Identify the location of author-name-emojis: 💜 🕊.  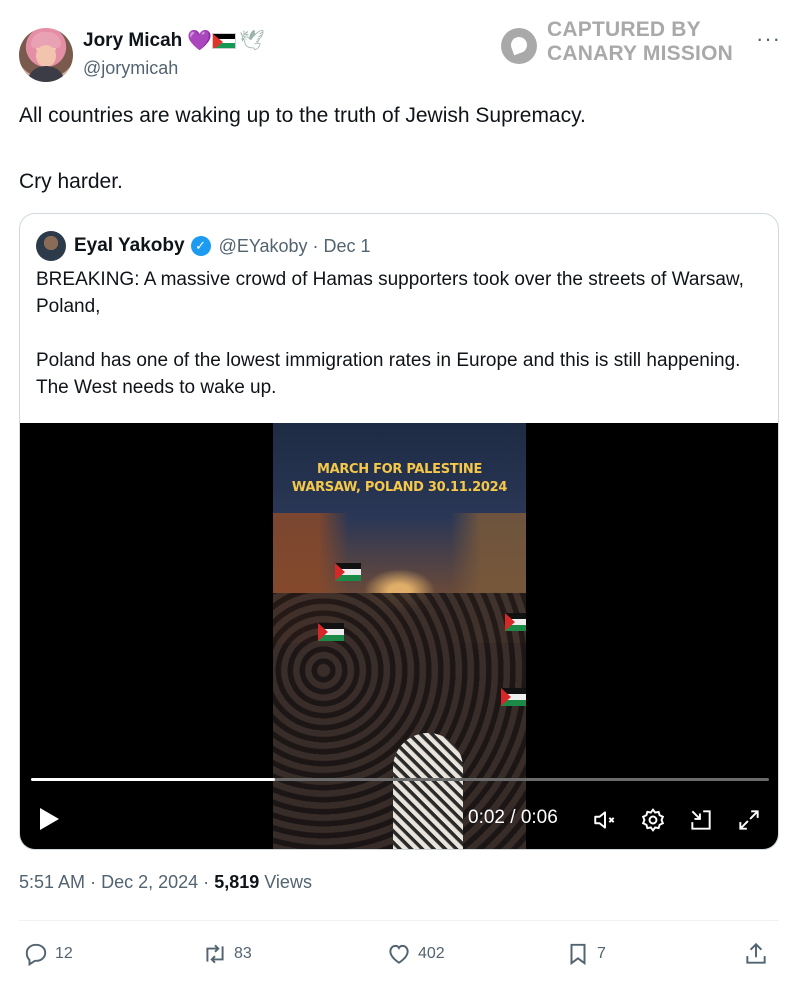
(225, 41).